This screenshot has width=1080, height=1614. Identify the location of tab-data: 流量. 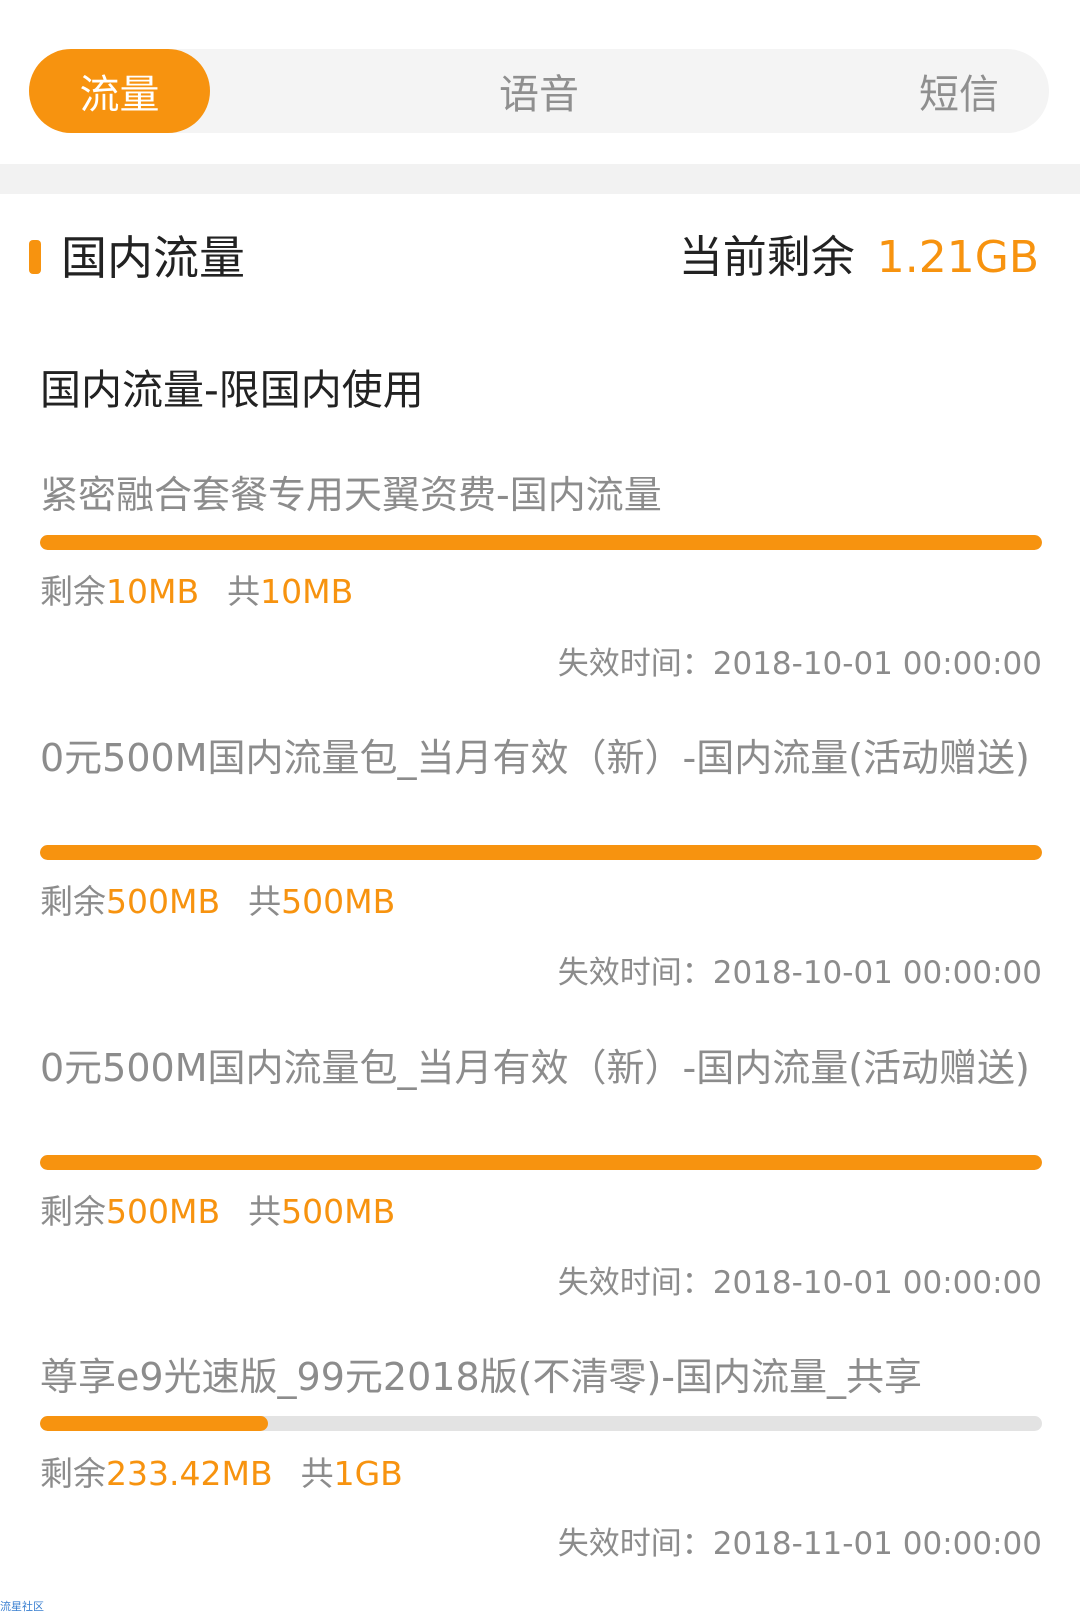
(119, 91).